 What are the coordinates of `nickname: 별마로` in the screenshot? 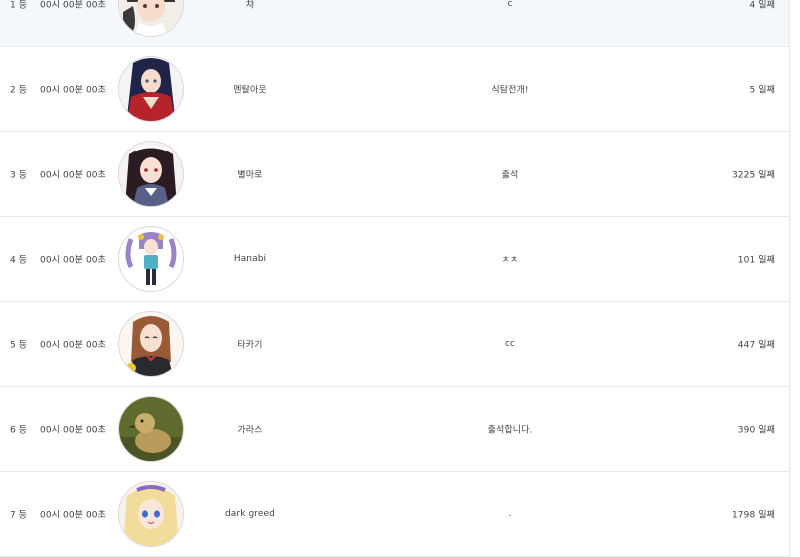 It's located at (250, 174).